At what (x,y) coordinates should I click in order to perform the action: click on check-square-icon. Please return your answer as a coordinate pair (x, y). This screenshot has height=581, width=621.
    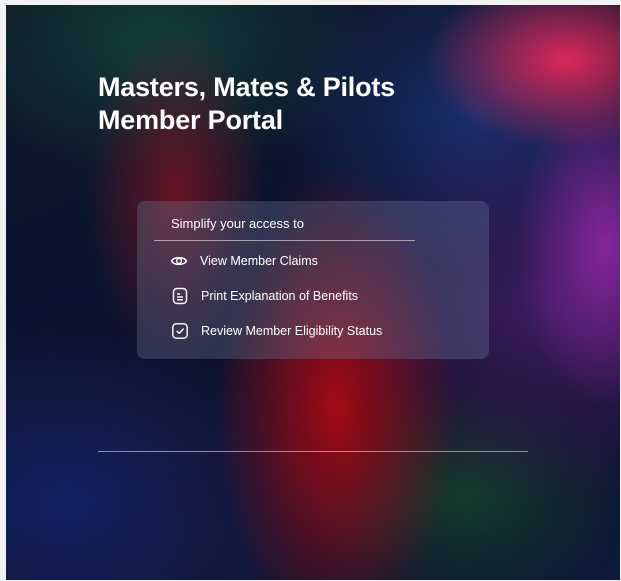
    Looking at the image, I should click on (180, 331).